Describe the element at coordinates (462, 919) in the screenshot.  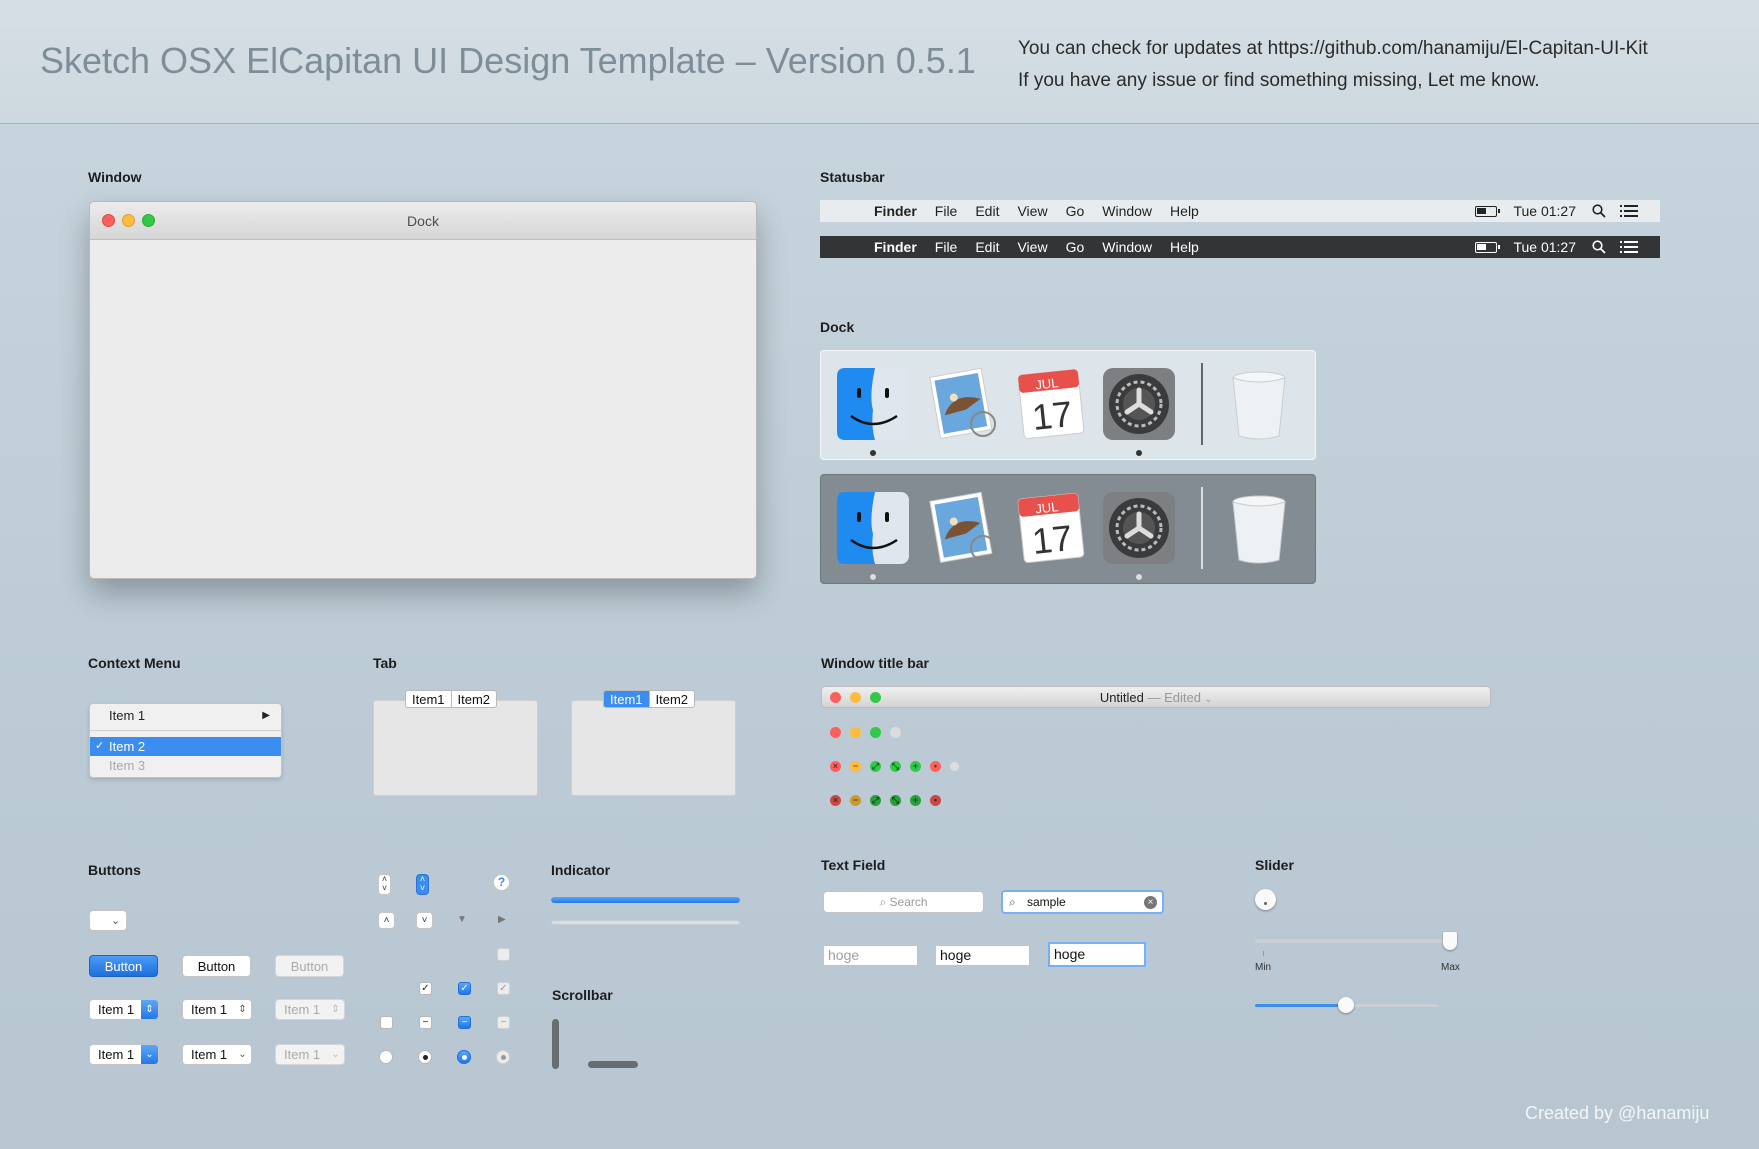
I see `disclosure-triangle-down-icon: ▼` at that location.